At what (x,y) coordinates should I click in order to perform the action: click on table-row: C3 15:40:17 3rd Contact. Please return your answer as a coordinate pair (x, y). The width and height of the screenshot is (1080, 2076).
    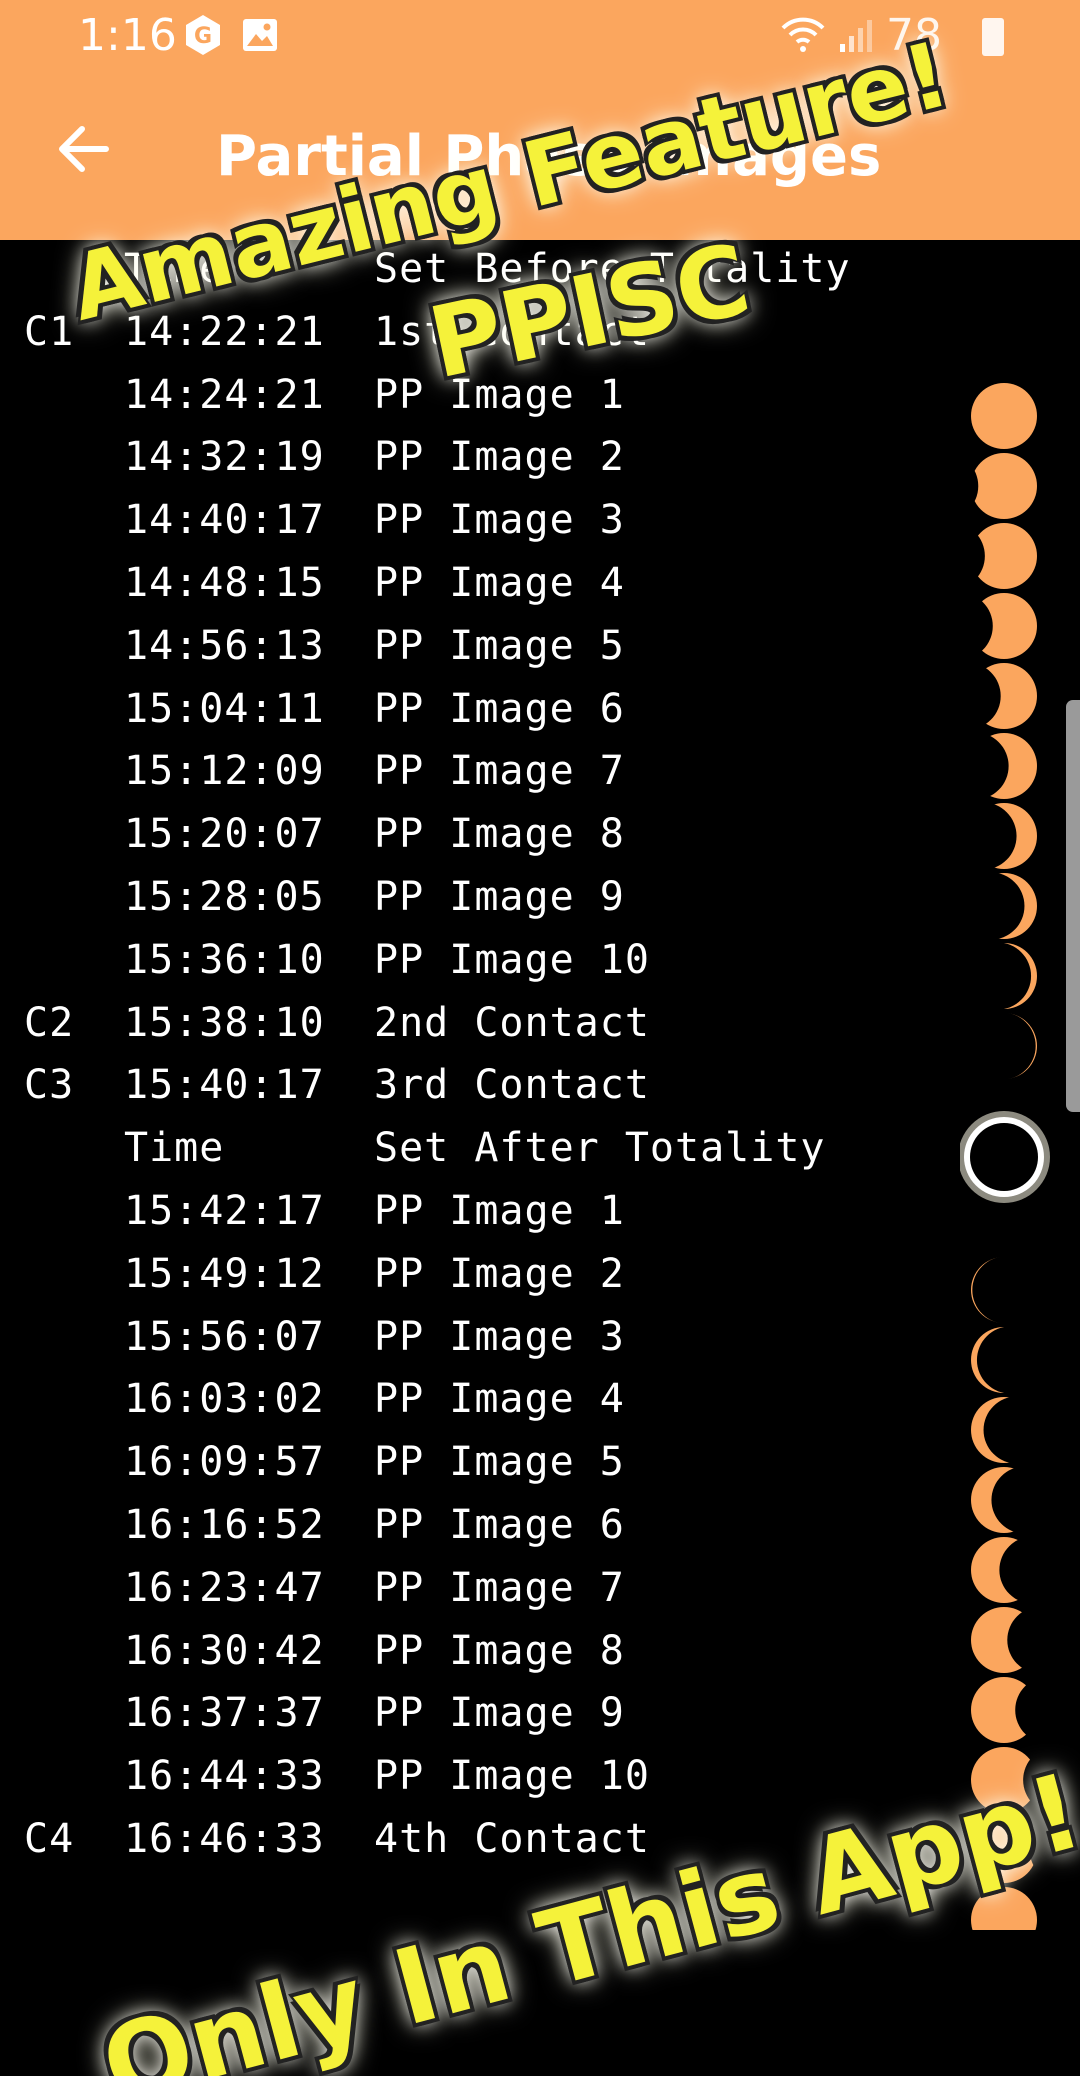
    Looking at the image, I should click on (540, 1087).